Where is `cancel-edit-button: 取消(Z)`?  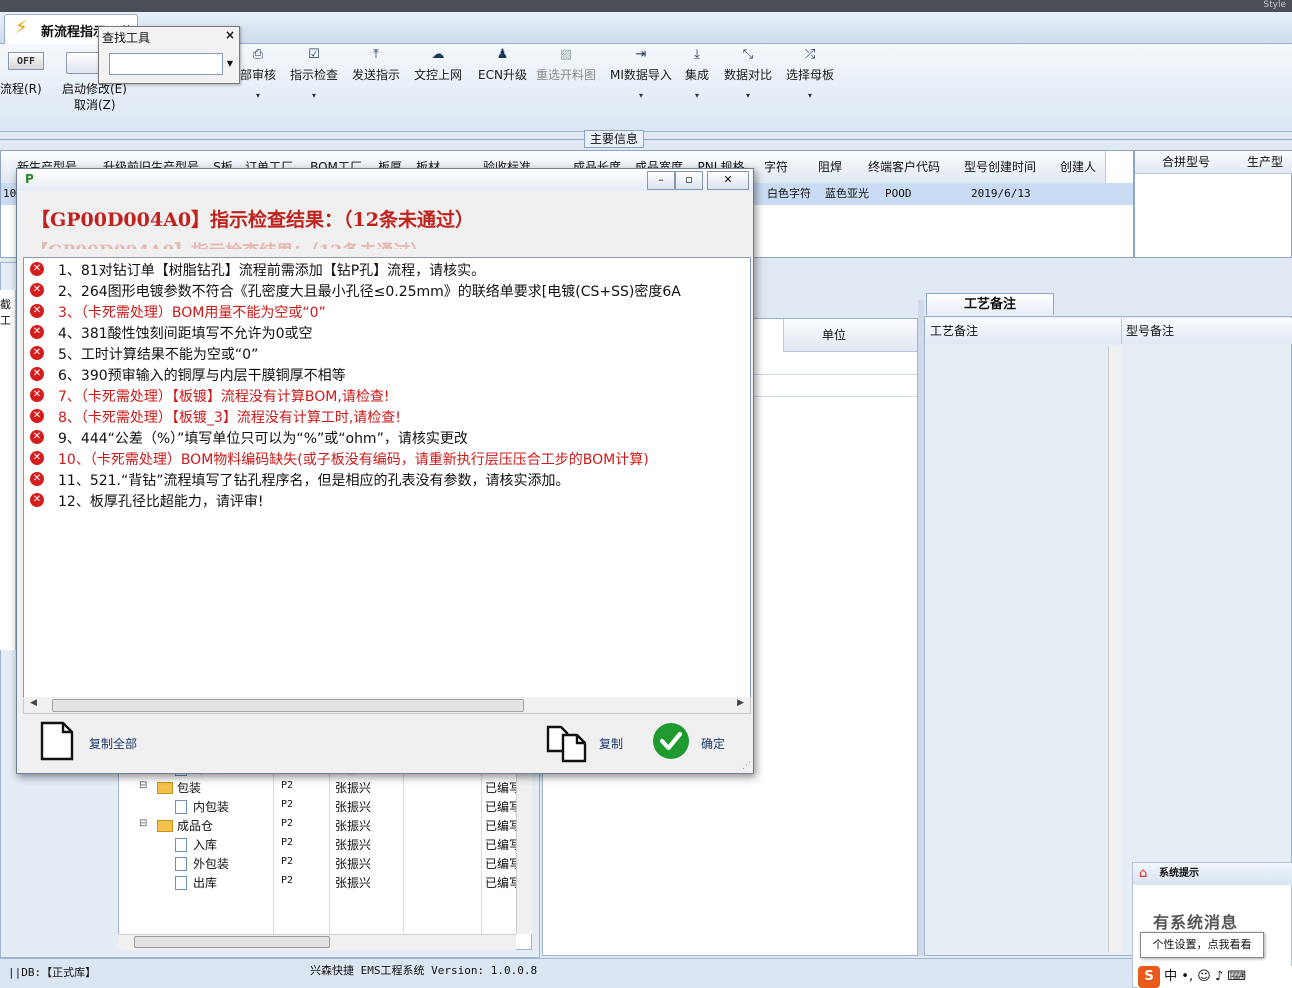 cancel-edit-button: 取消(Z) is located at coordinates (95, 104).